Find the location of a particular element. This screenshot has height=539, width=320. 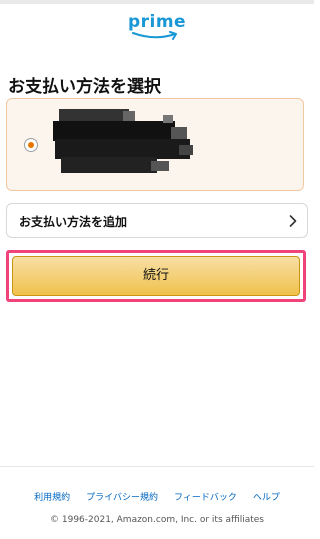

footer-links: 利用規約 プライバシー規約 フィードバック ヘルプ is located at coordinates (157, 496).